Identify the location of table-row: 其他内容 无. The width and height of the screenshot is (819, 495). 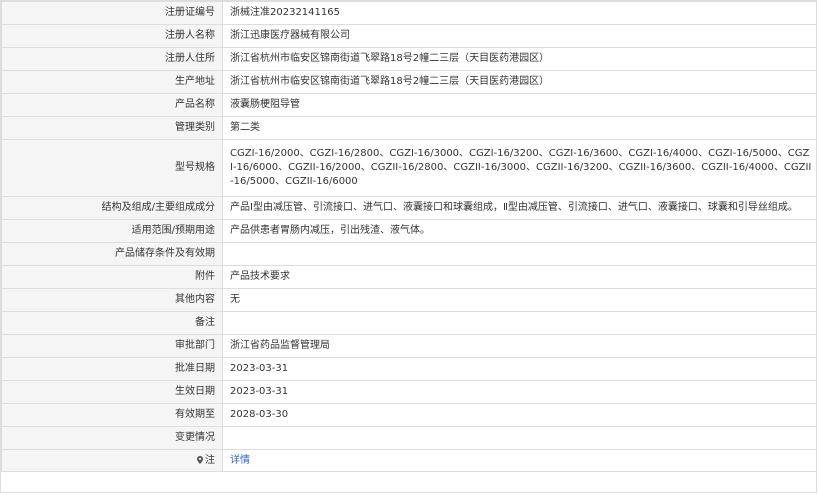
(409, 300).